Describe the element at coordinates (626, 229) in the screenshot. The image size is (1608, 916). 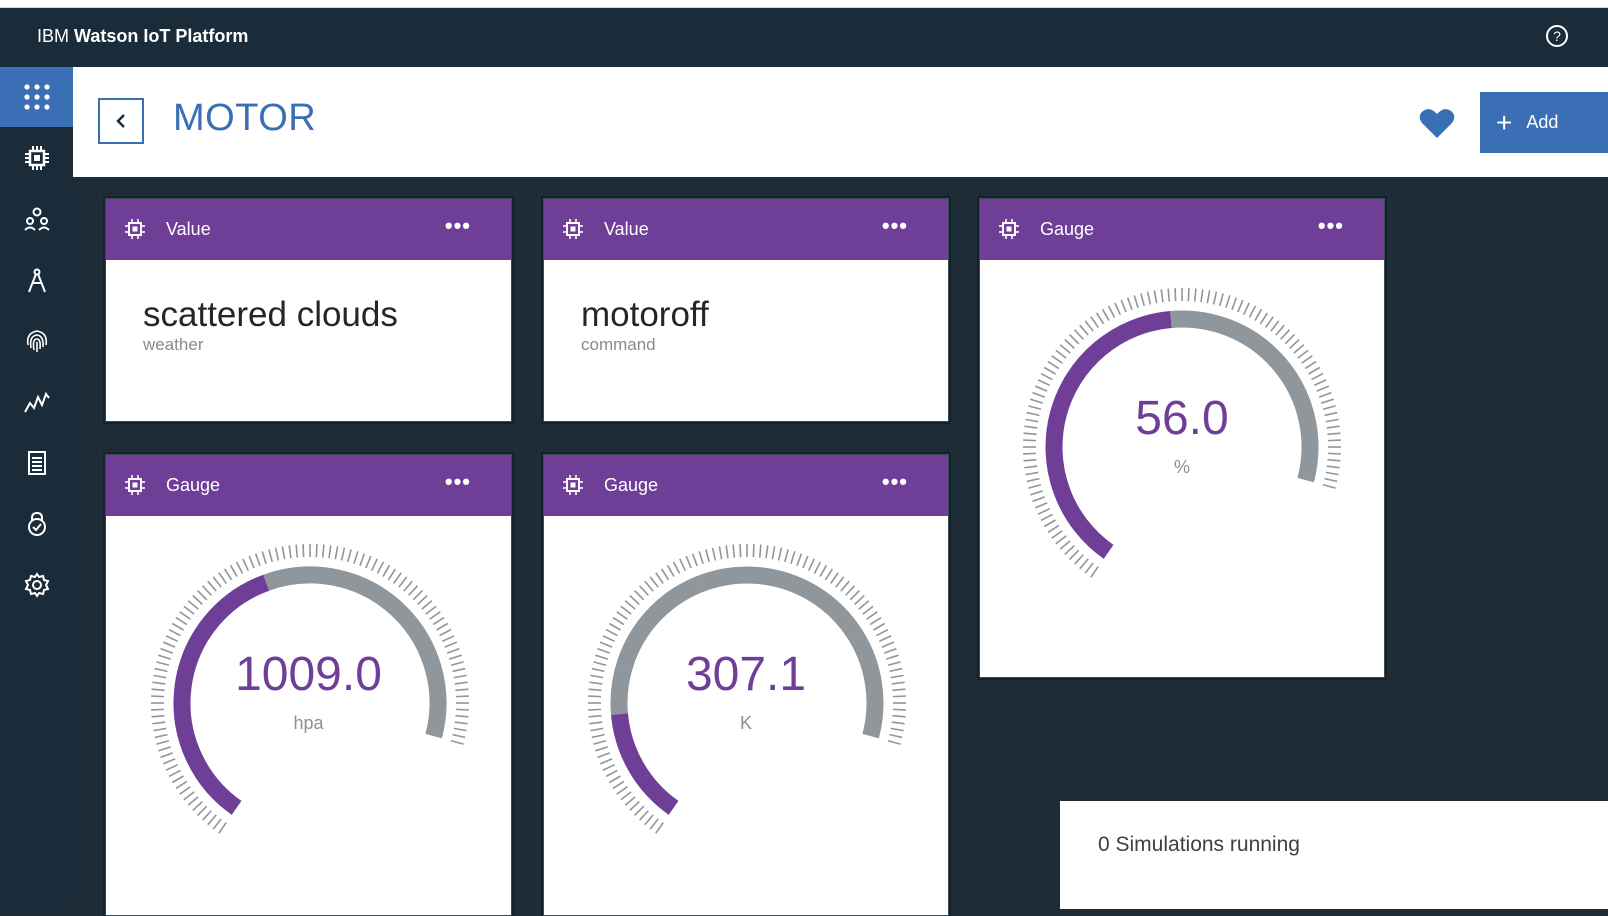
I see `card-title: Value` at that location.